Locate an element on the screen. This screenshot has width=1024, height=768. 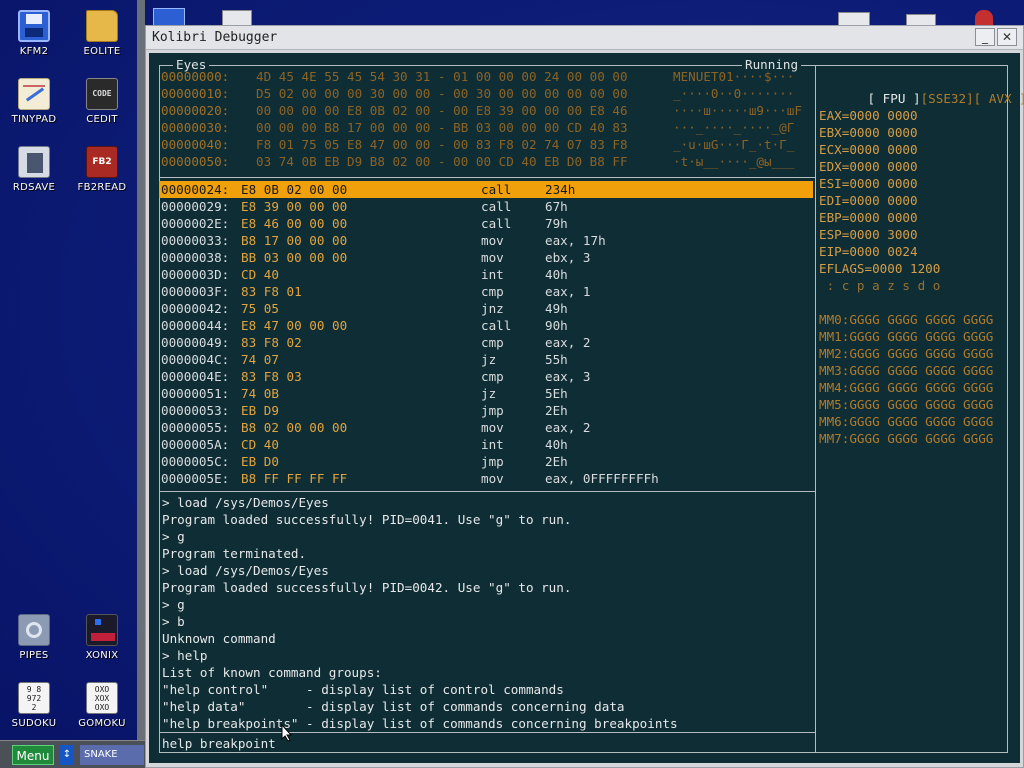
disasm-row: 00000033: B8 17 00 00 00 mov eax, 17h is located at coordinates (486, 240).